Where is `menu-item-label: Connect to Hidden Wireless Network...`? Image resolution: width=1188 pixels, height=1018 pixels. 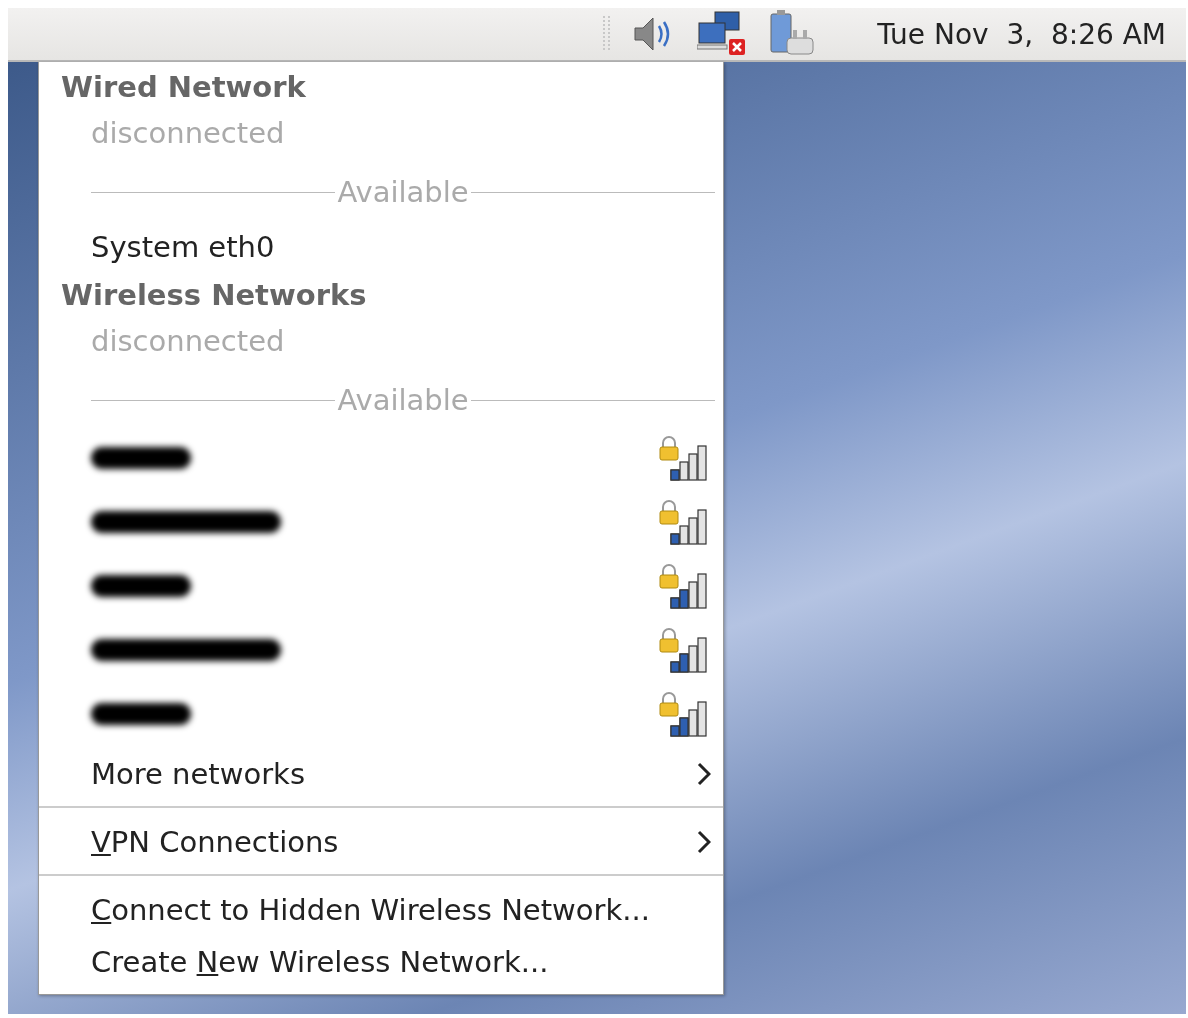
menu-item-label: Connect to Hidden Wireless Network... is located at coordinates (370, 910).